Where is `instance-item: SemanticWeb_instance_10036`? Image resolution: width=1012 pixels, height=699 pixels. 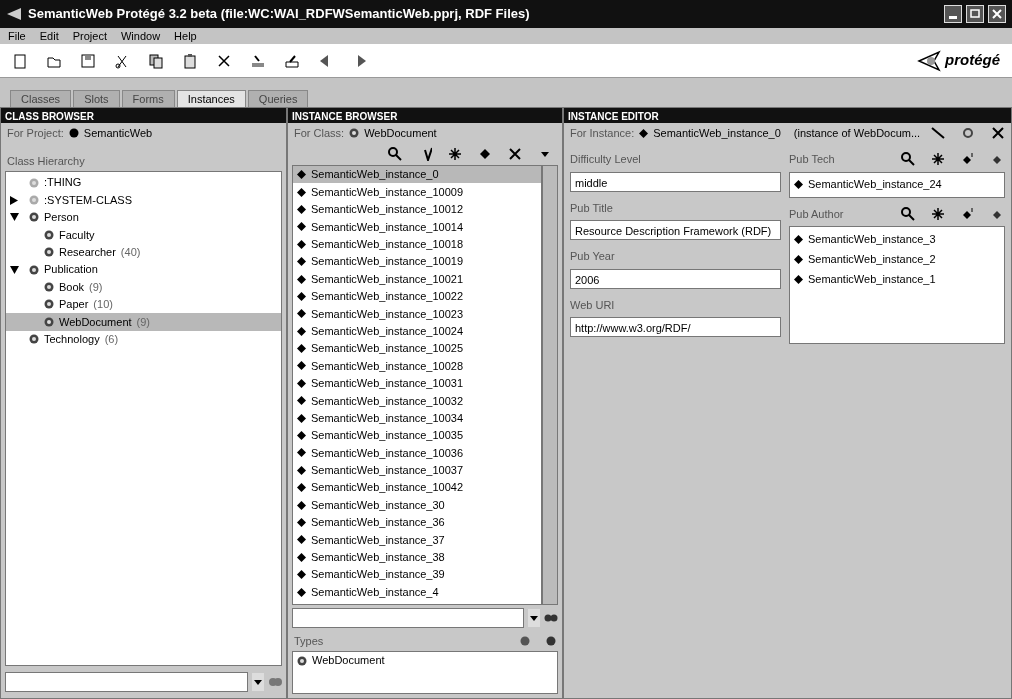 instance-item: SemanticWeb_instance_10036 is located at coordinates (417, 453).